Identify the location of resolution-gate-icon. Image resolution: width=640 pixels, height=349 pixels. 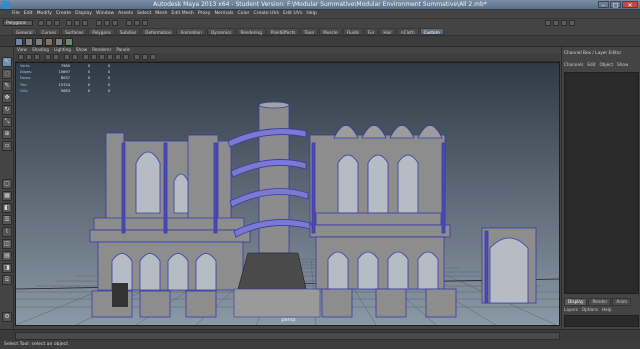
(75, 57).